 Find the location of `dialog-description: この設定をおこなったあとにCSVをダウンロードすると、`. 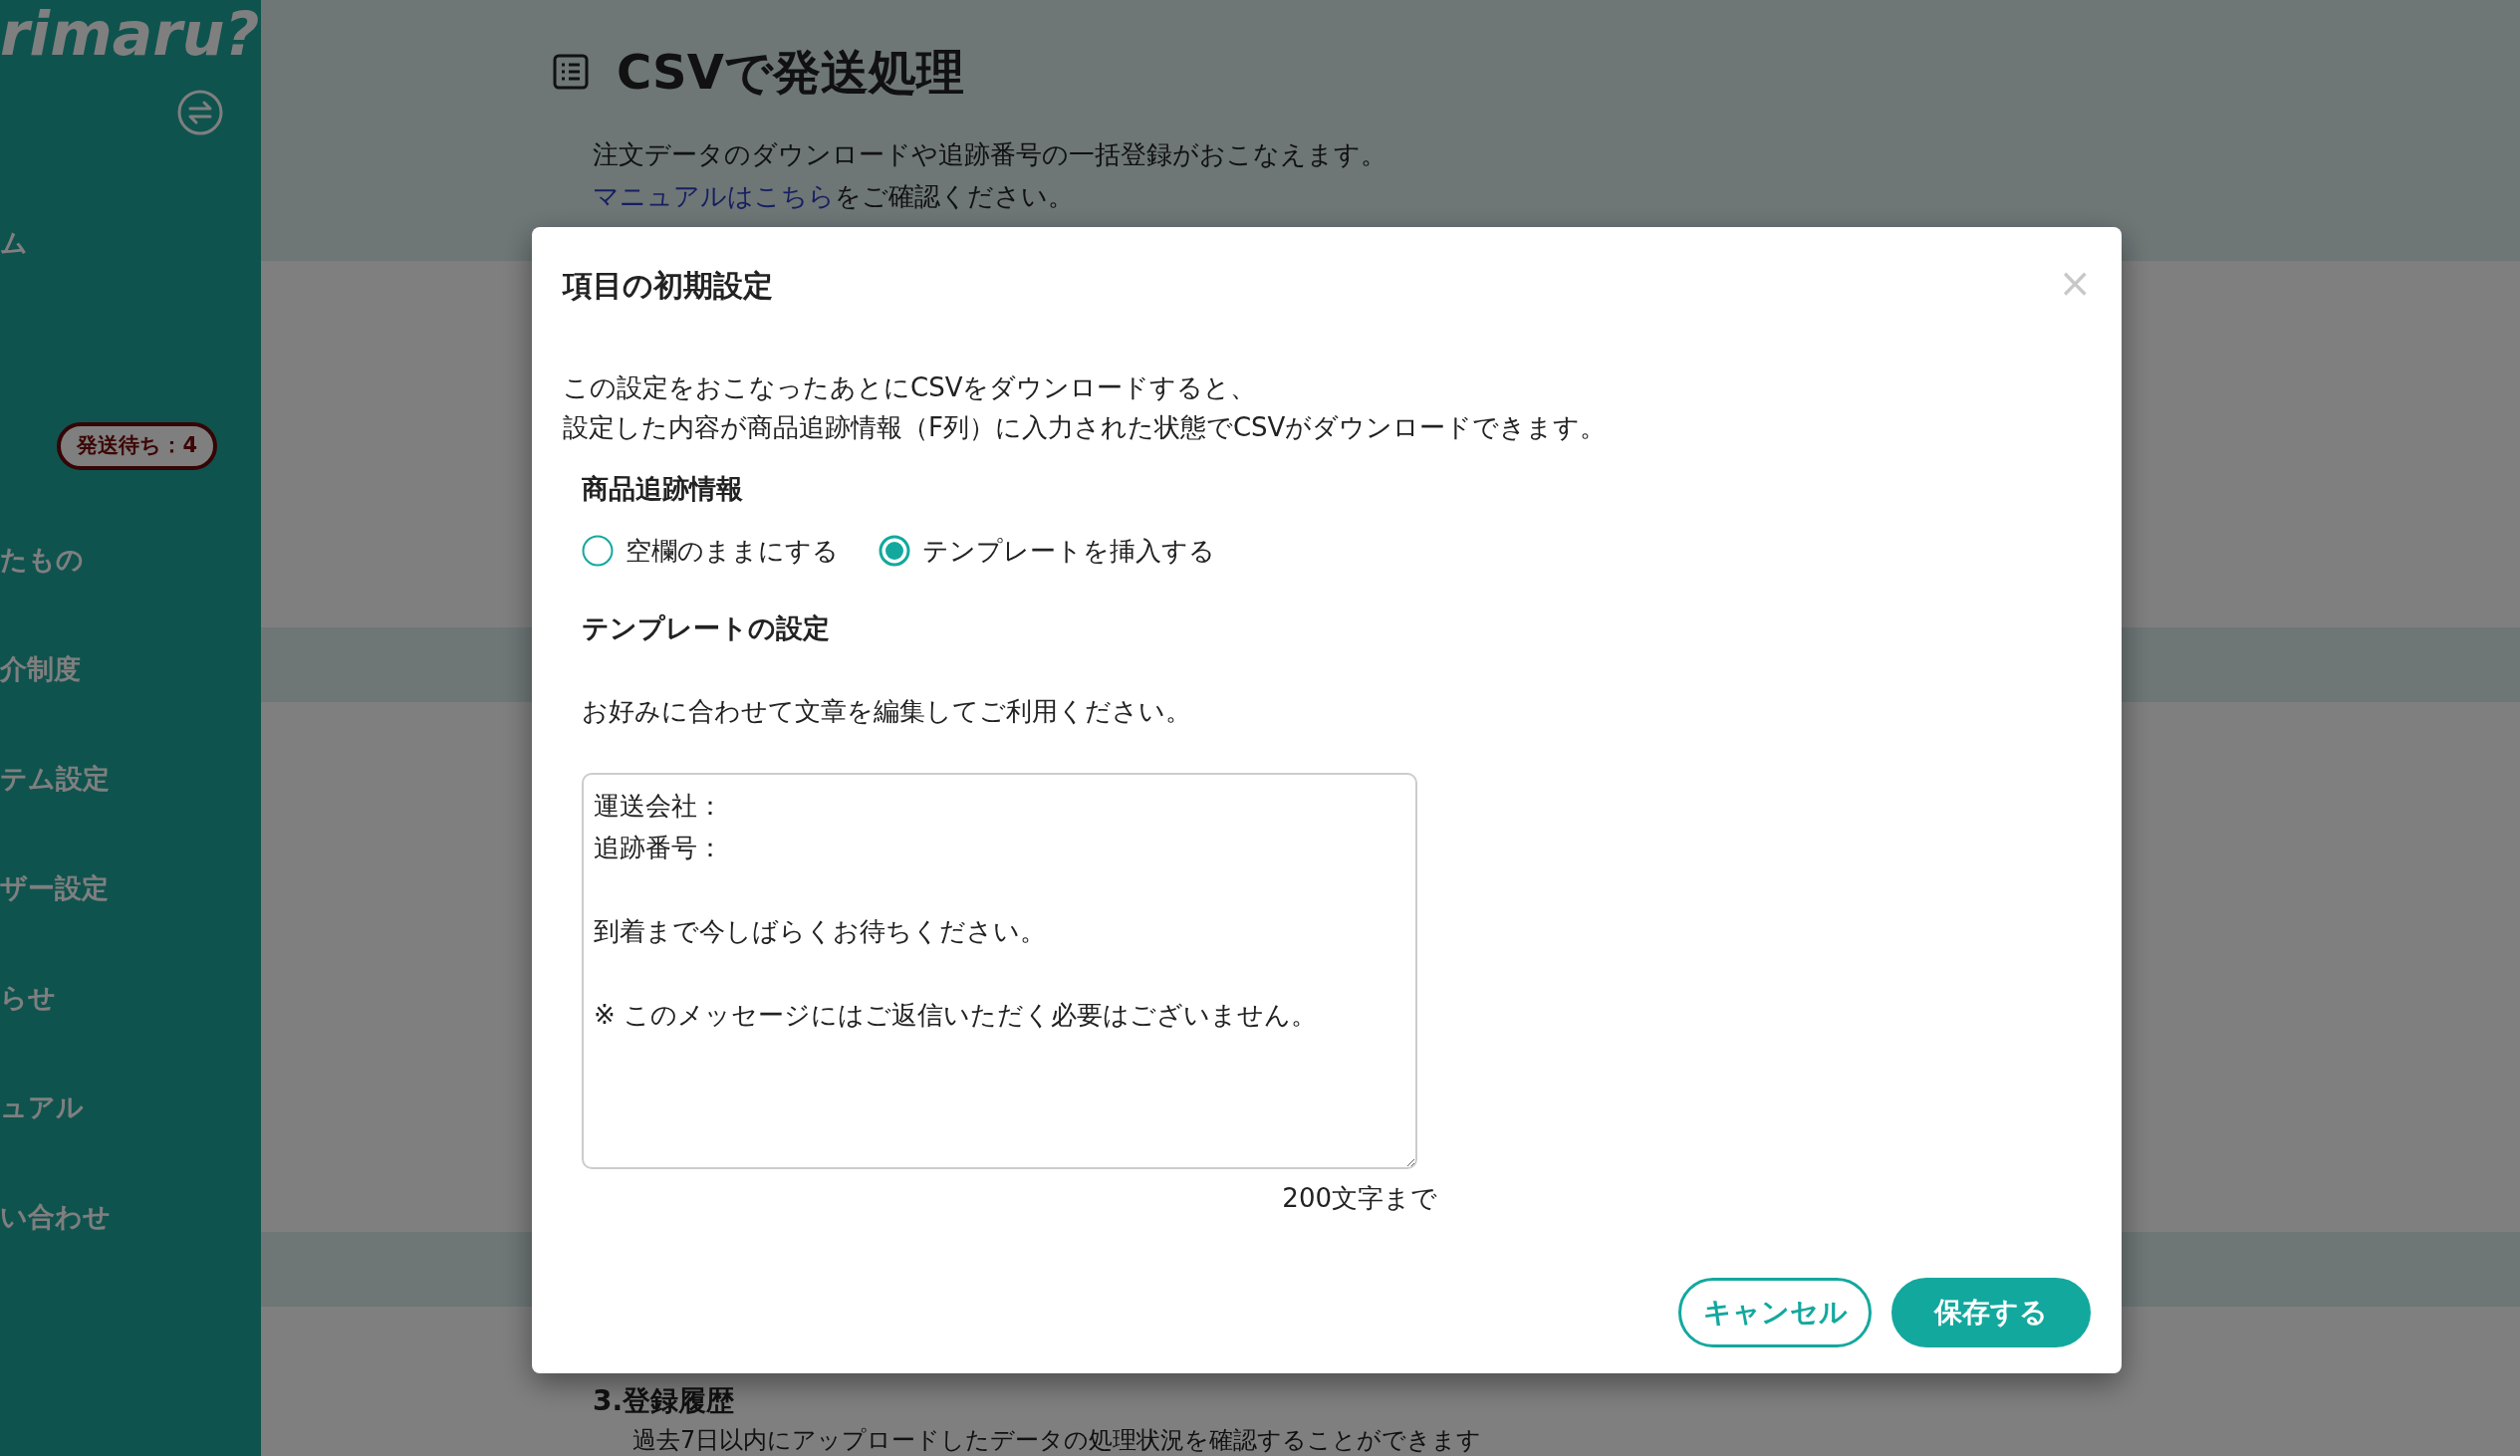

dialog-description: この設定をおこなったあとにCSVをダウンロードすると、 is located at coordinates (910, 387).